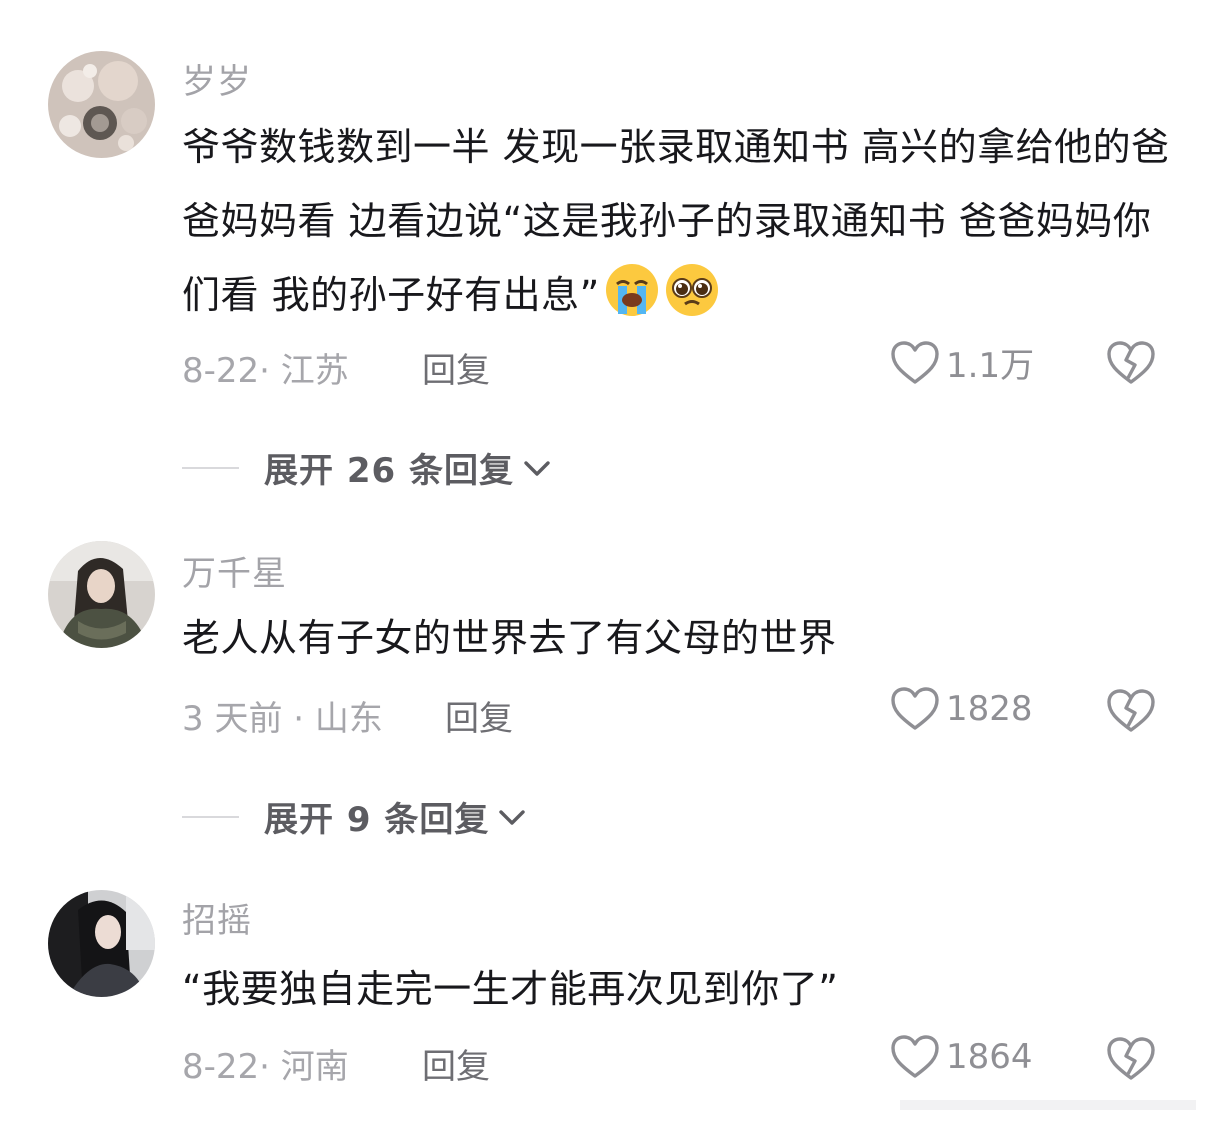 The width and height of the screenshot is (1206, 1132). I want to click on like-count: 1864, so click(989, 1057).